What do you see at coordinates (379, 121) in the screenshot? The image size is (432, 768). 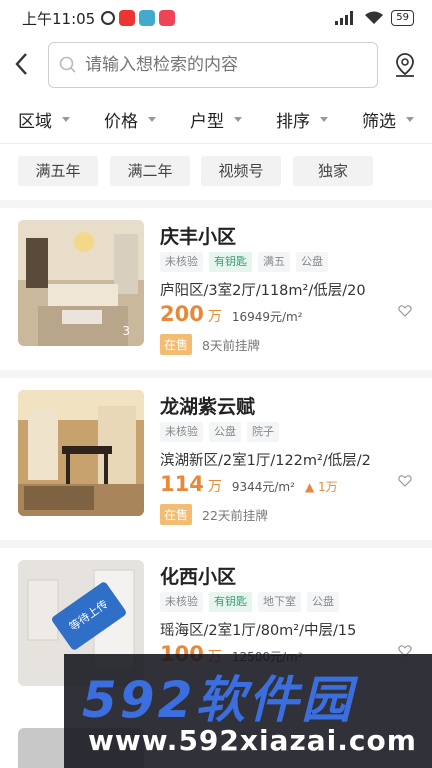 I see `filter-label: 筛选` at bounding box center [379, 121].